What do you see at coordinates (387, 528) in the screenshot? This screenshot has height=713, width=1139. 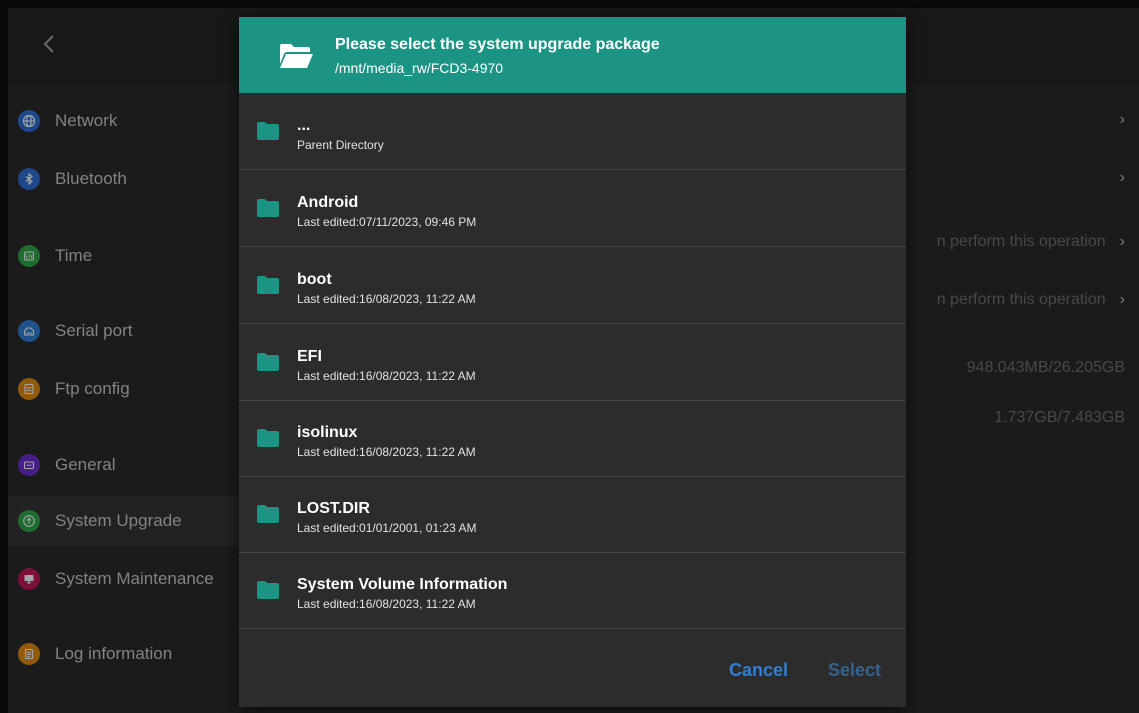 I see `file-subtitle: Last edited:01/01/2001, 01:23 AM` at bounding box center [387, 528].